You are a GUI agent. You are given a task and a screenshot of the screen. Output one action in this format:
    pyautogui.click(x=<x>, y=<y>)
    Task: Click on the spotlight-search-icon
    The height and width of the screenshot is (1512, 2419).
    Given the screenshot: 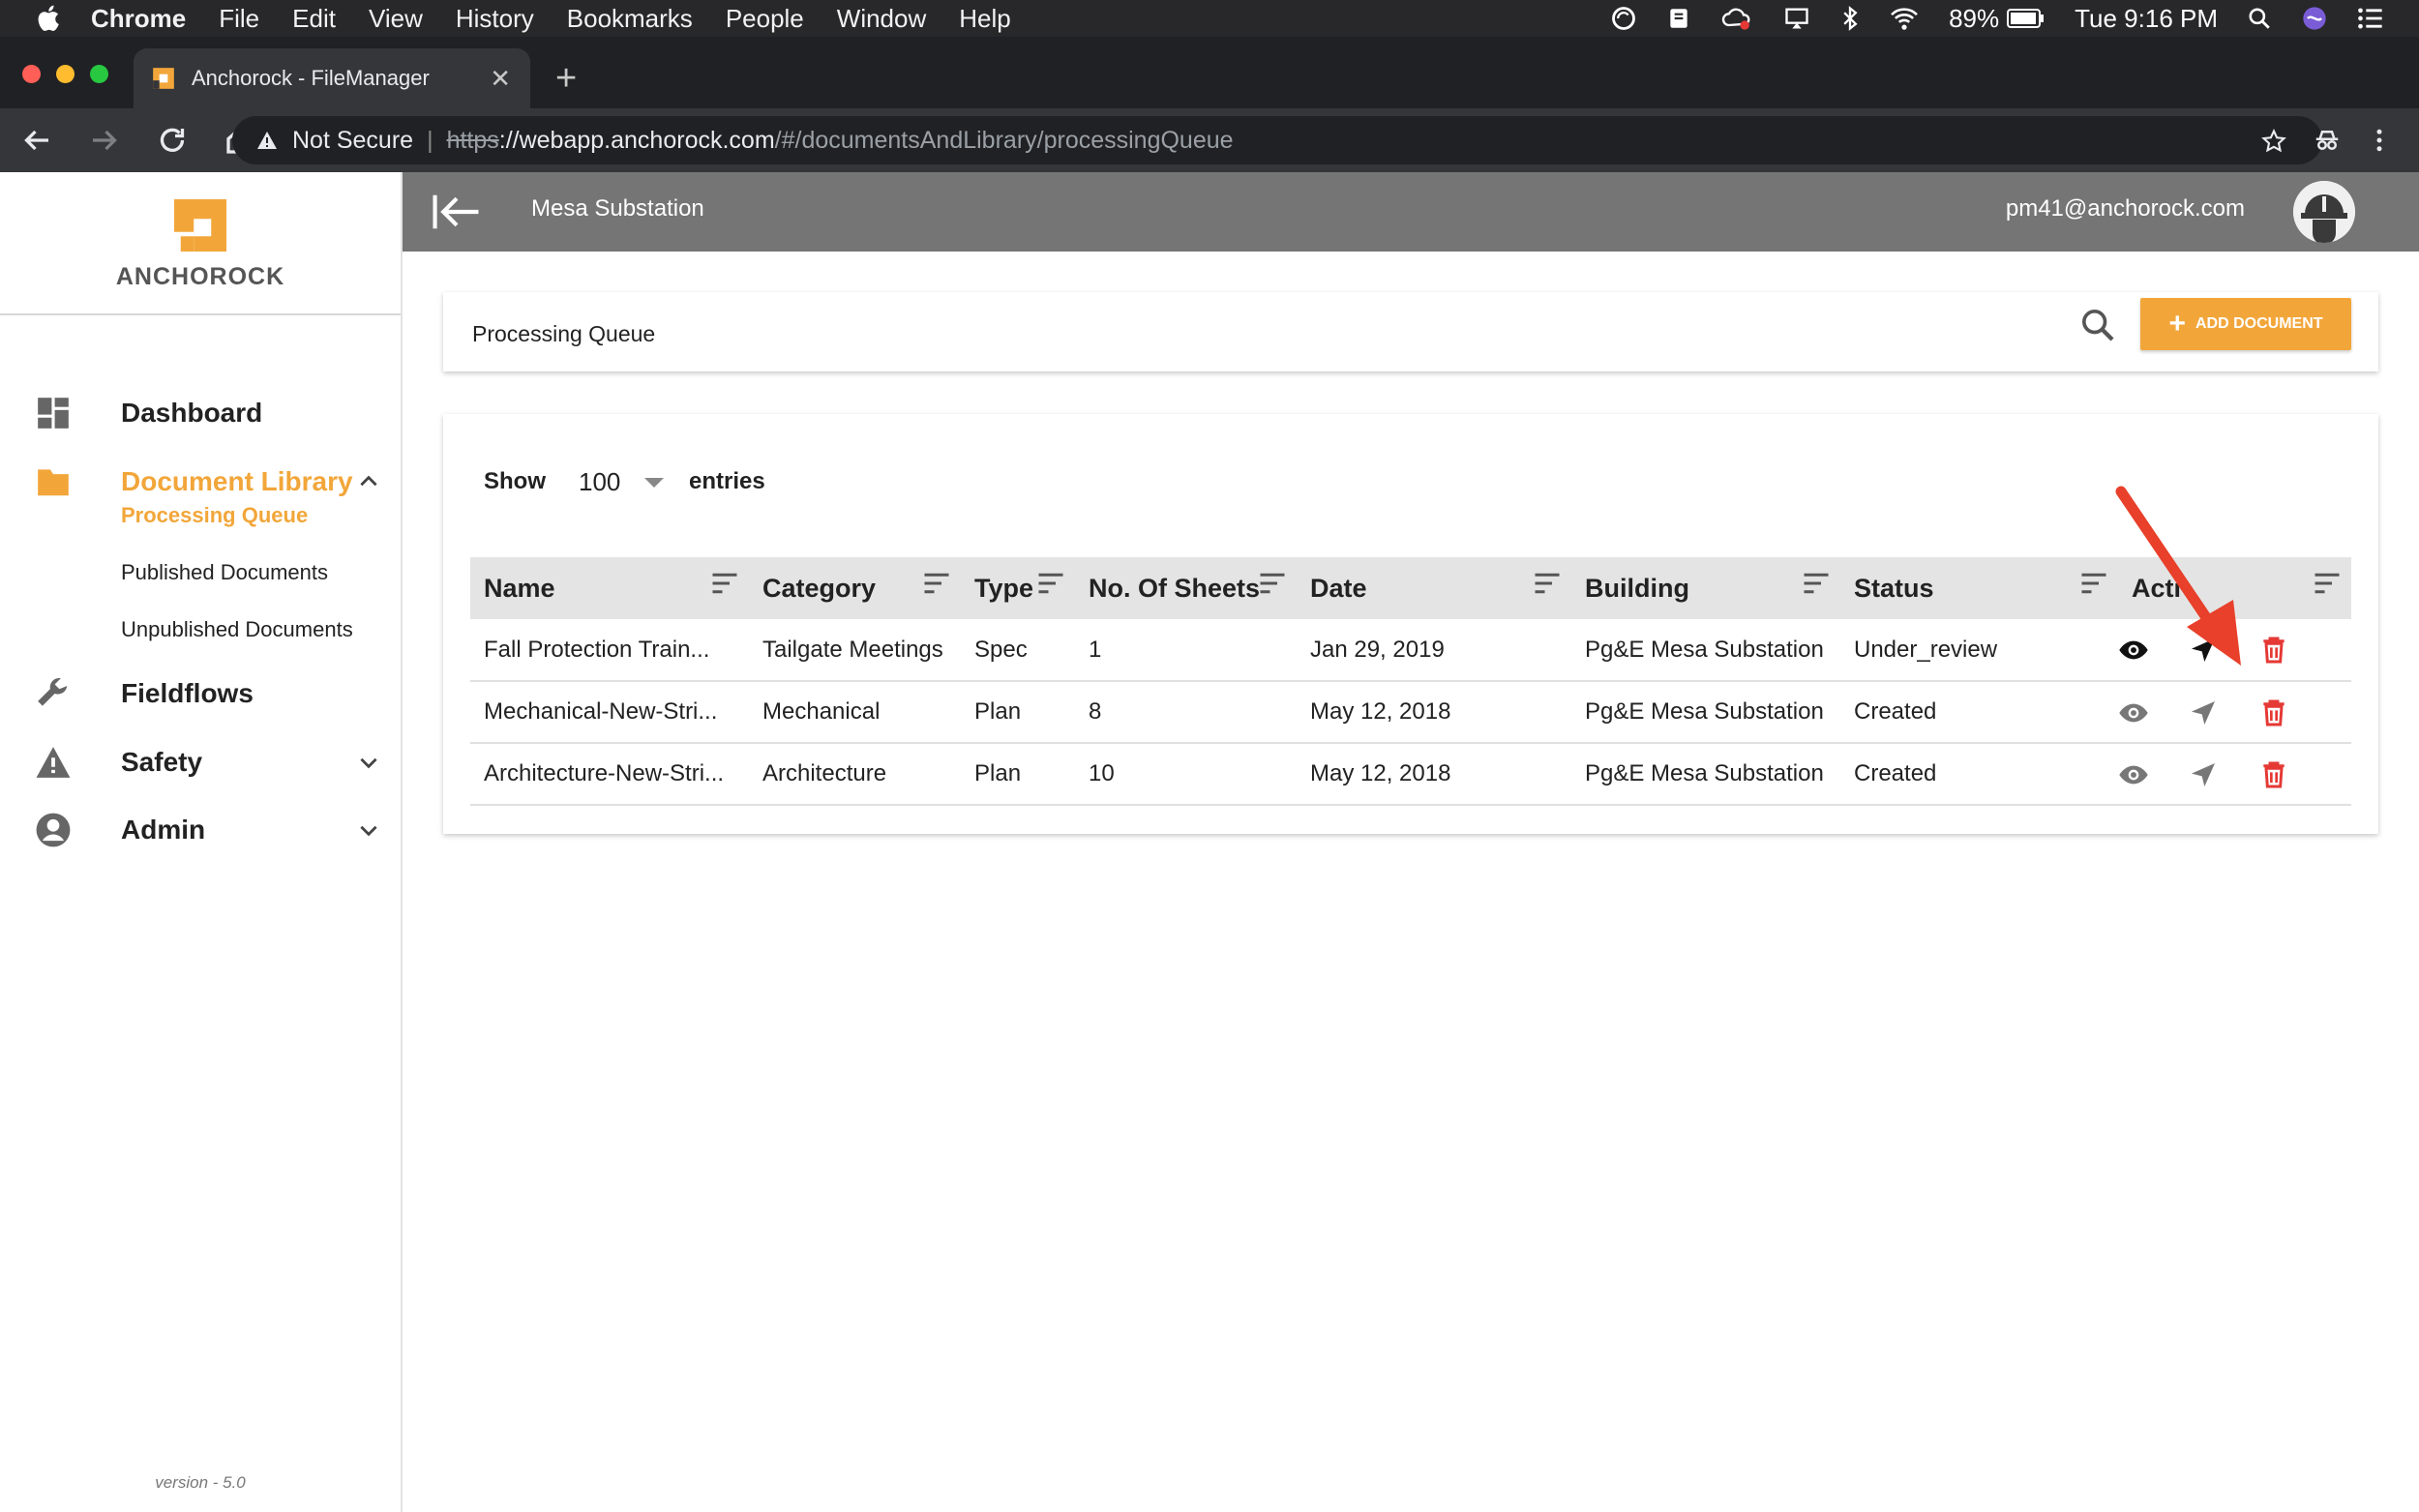 What is the action you would take?
    pyautogui.click(x=2259, y=18)
    